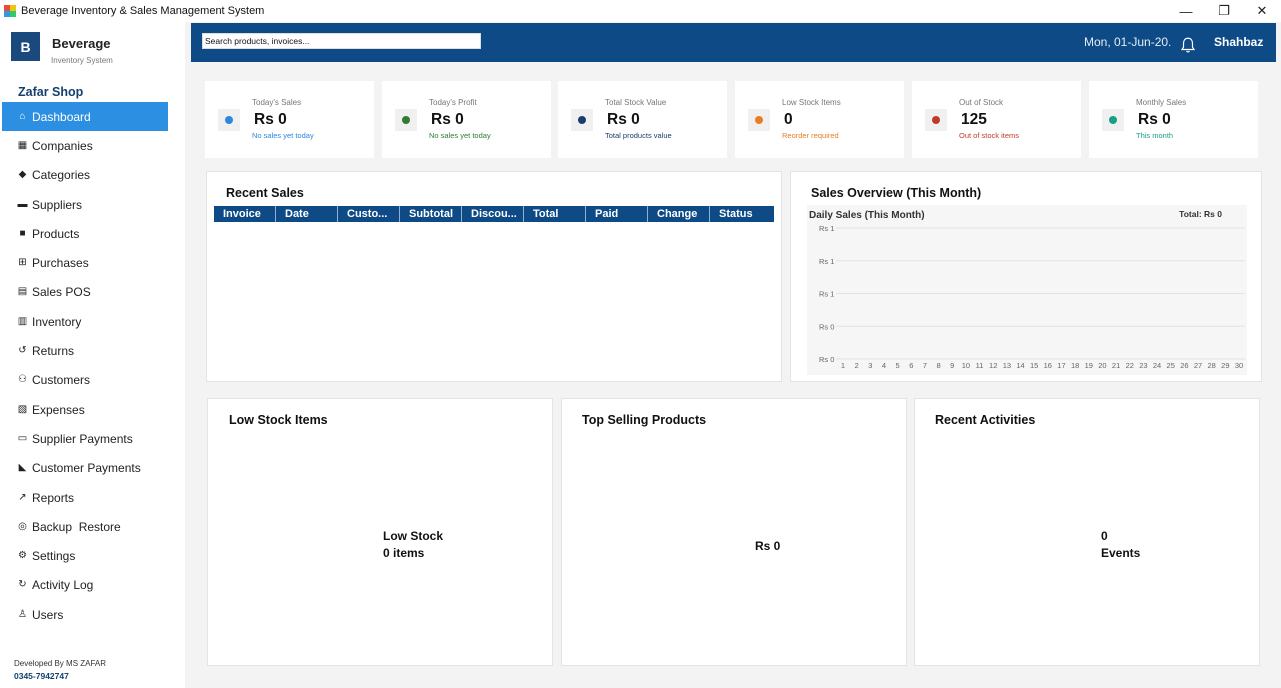  I want to click on history-icon: ↻, so click(22, 585).